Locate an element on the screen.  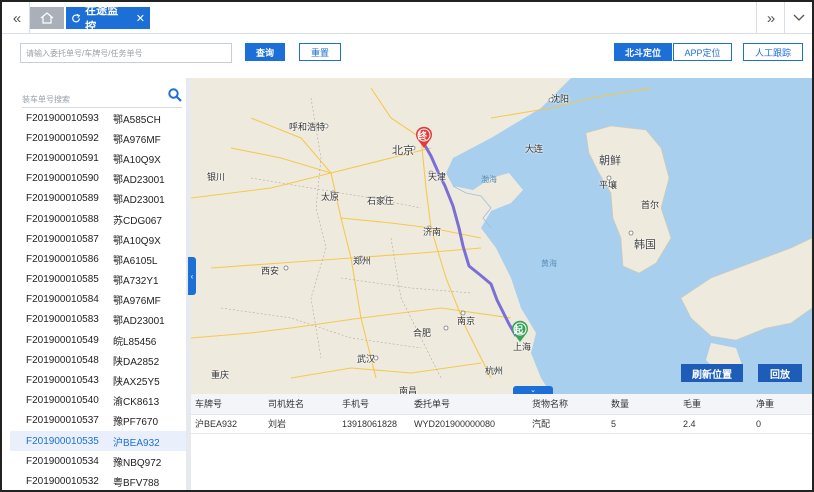
refresh-location-button: 刷新位置 is located at coordinates (712, 373).